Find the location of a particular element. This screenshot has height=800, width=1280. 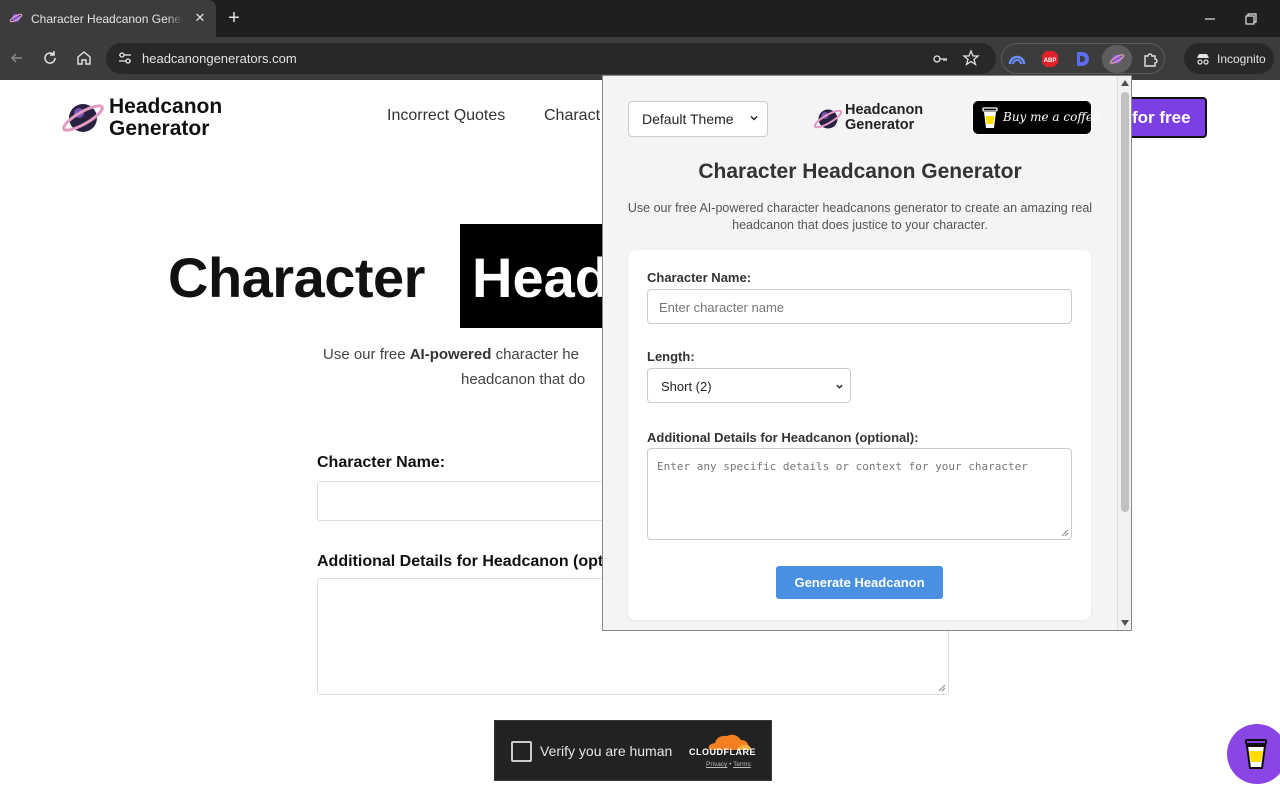

popup-logo-line-2: Generator is located at coordinates (880, 125).